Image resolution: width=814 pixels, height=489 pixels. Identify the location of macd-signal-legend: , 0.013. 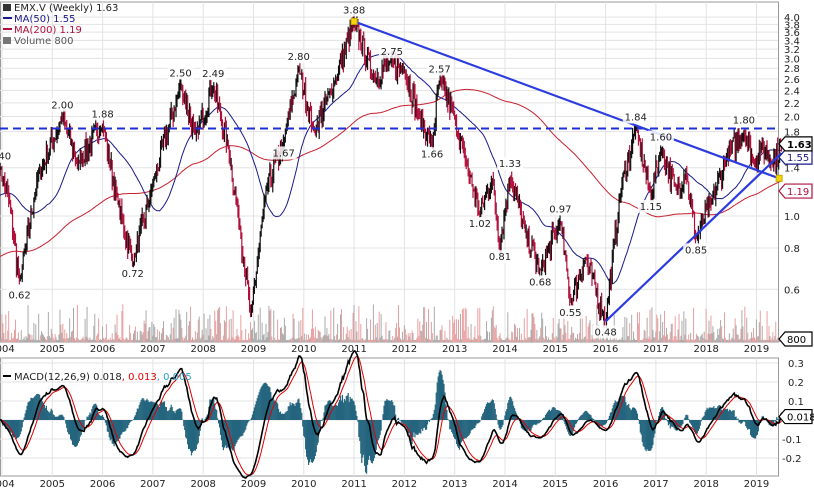
(139, 377).